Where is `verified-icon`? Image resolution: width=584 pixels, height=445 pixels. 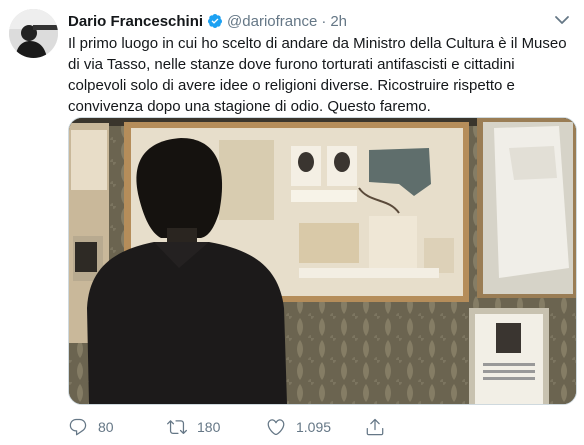 verified-icon is located at coordinates (215, 21).